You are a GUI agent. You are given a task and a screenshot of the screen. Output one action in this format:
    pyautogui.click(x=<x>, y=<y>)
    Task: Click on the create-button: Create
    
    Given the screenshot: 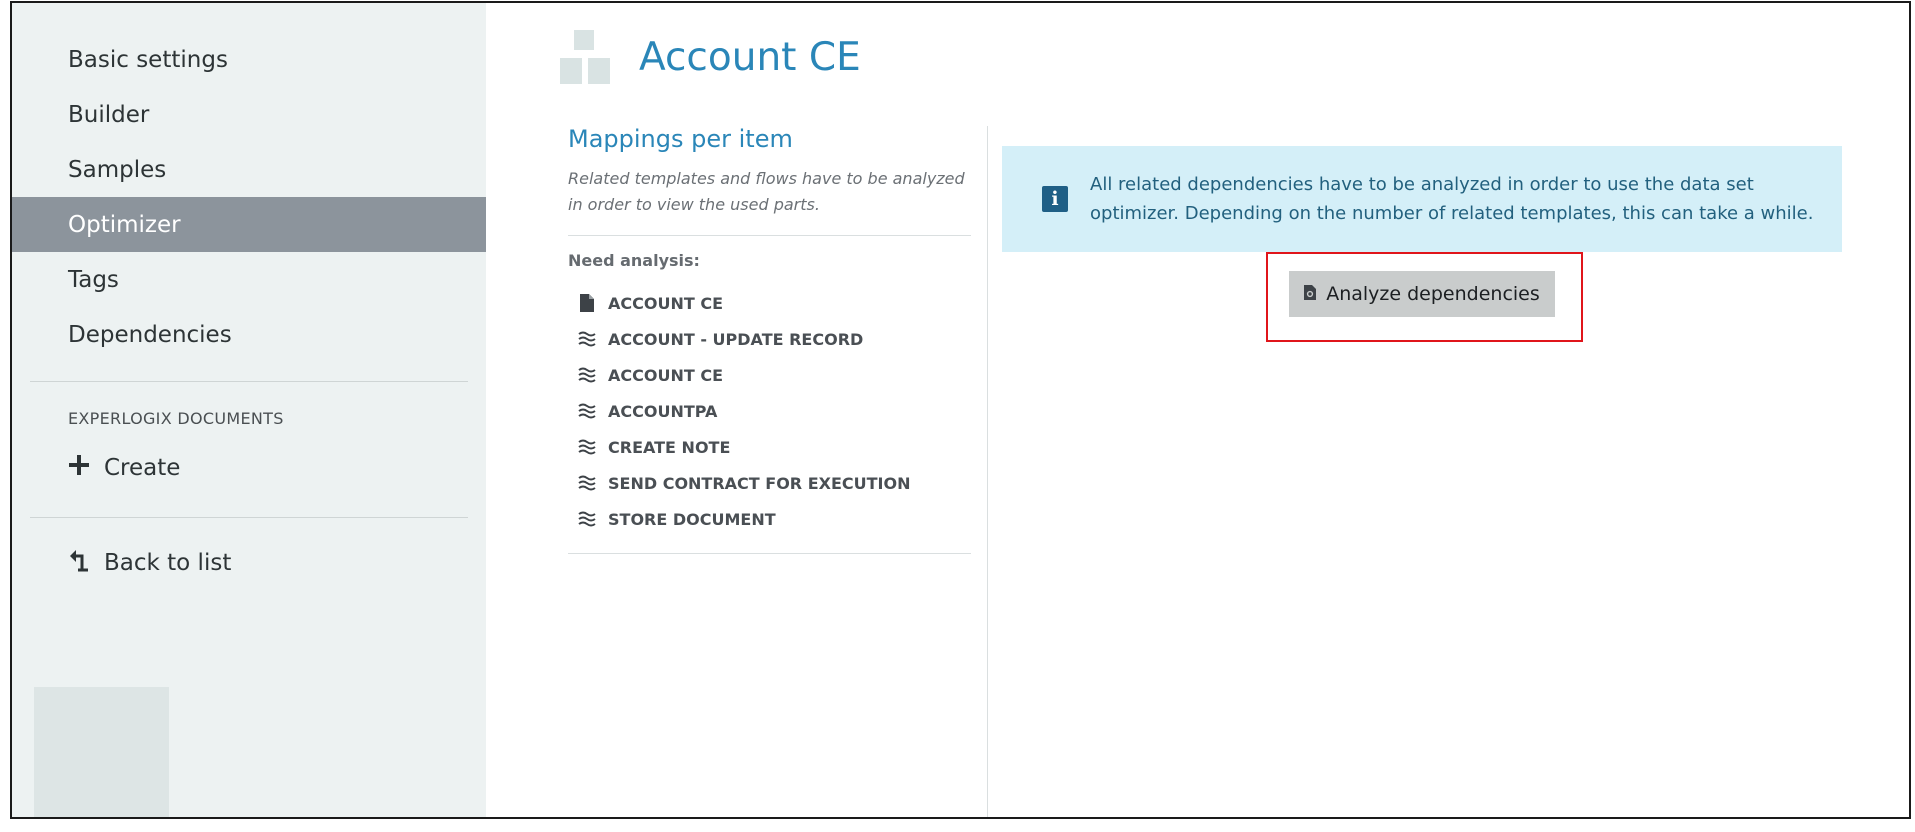 What is the action you would take?
    pyautogui.click(x=124, y=468)
    